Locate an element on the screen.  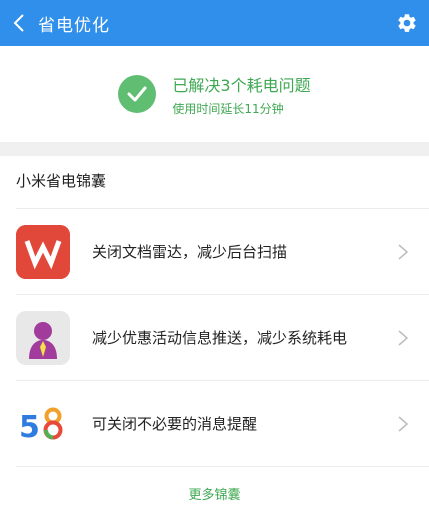
gear-icon is located at coordinates (407, 23).